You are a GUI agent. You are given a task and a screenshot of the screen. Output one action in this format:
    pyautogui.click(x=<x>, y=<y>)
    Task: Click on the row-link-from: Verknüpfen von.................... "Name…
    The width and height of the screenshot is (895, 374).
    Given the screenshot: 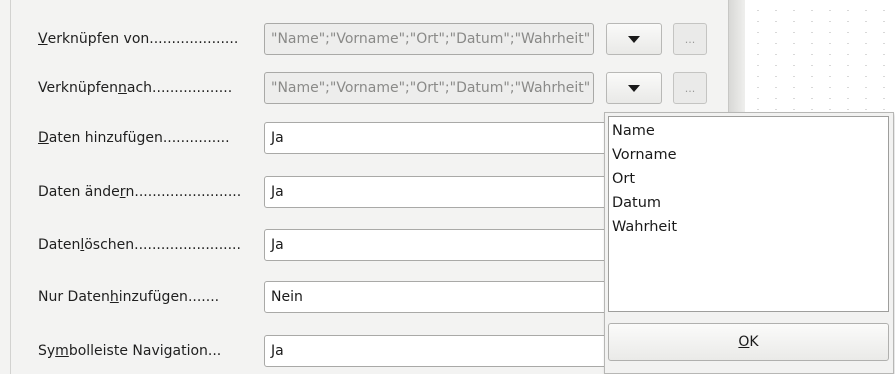 What is the action you would take?
    pyautogui.click(x=364, y=39)
    